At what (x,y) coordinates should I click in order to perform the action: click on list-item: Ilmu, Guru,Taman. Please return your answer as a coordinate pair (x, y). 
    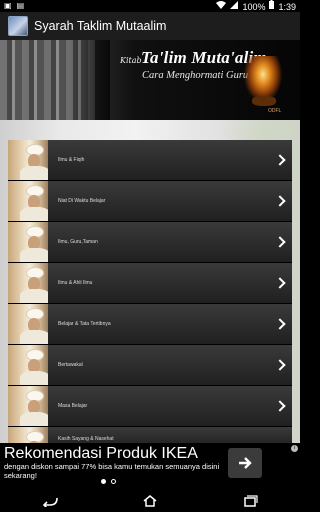
    Looking at the image, I should click on (150, 242).